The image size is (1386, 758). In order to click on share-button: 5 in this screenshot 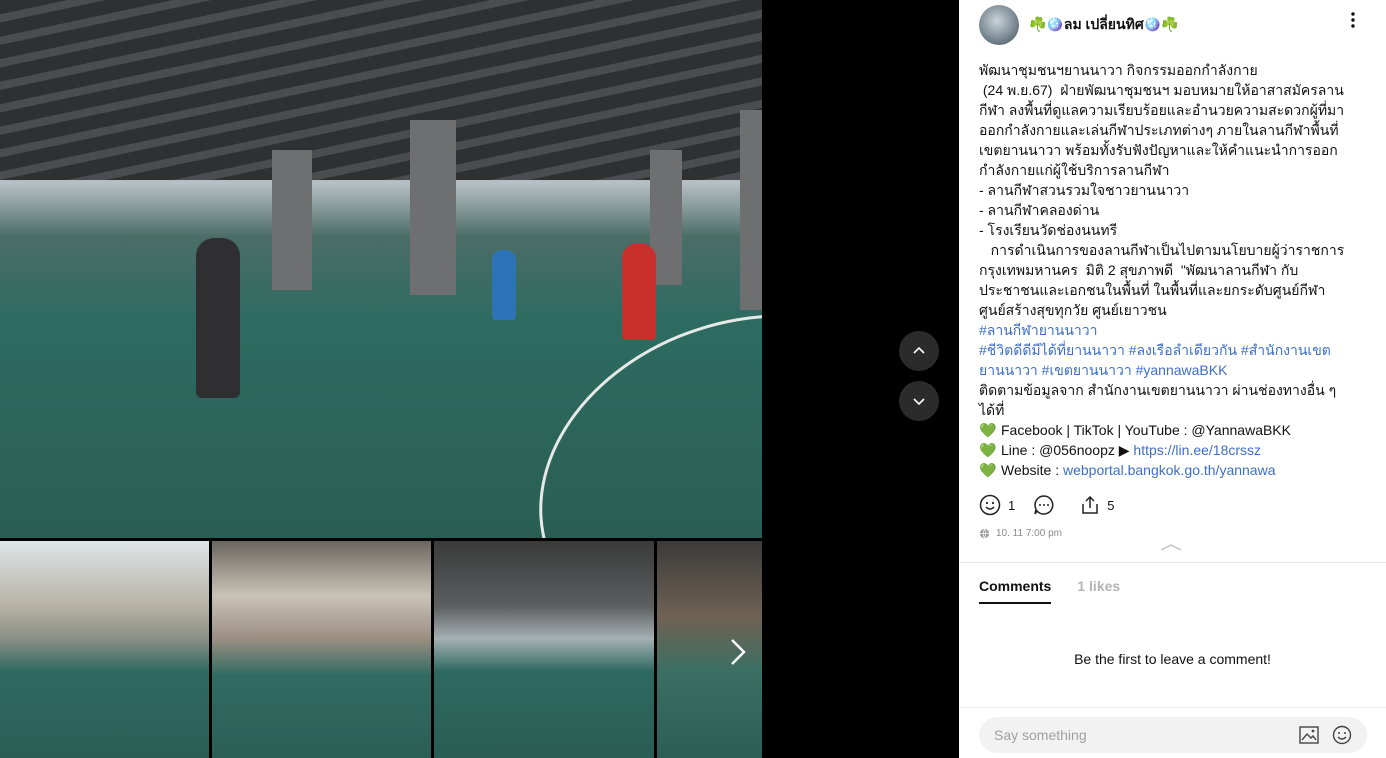, I will do `click(1097, 505)`.